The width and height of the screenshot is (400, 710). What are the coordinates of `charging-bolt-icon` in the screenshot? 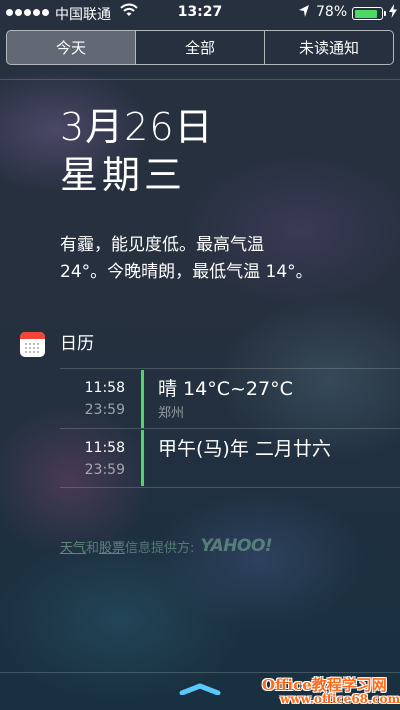 It's located at (393, 11).